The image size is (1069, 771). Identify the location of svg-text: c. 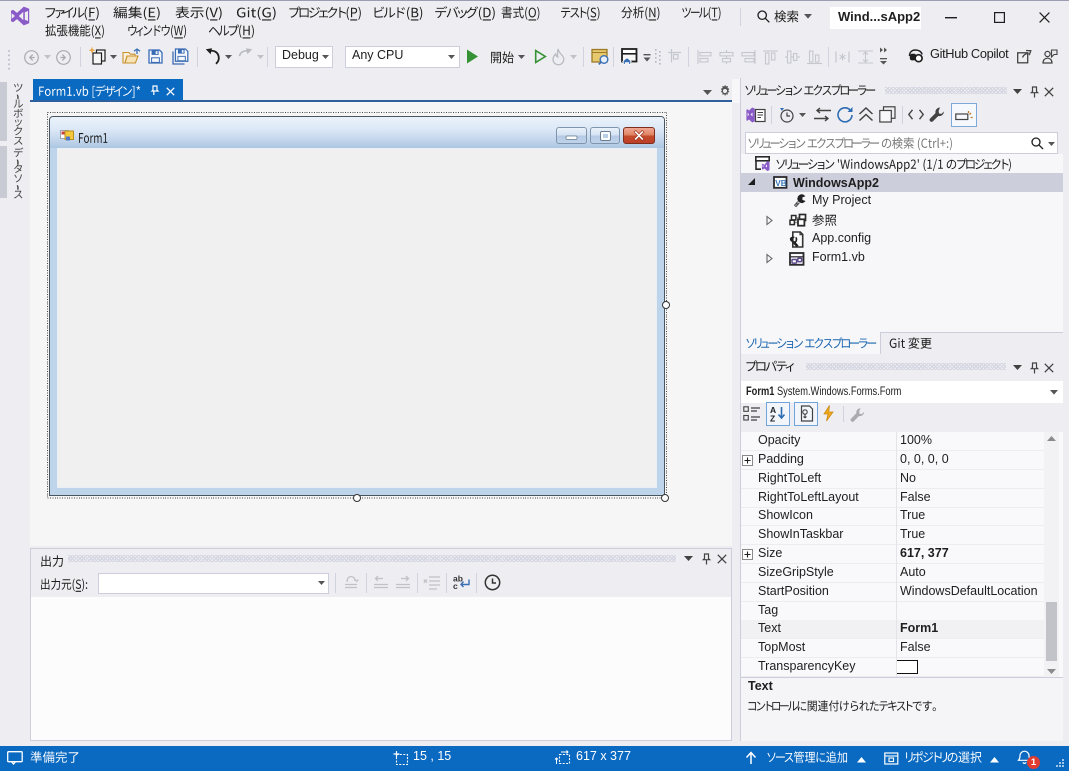
(455, 586).